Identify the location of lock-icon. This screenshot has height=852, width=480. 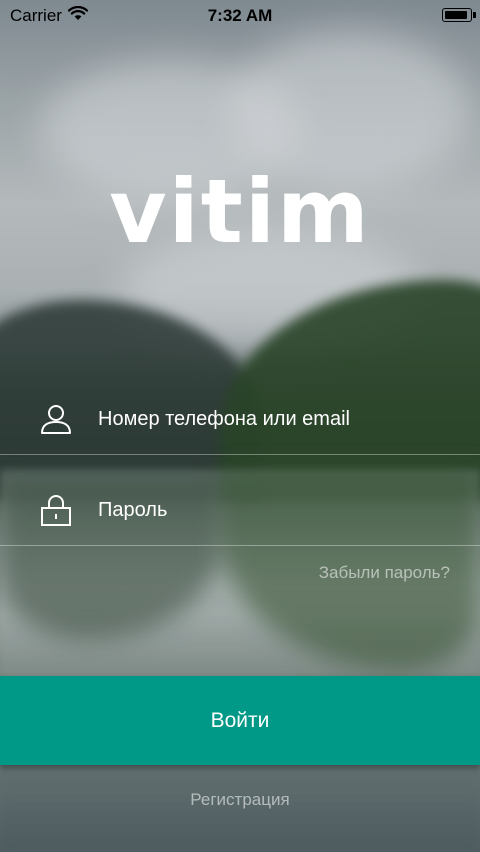
(56, 510).